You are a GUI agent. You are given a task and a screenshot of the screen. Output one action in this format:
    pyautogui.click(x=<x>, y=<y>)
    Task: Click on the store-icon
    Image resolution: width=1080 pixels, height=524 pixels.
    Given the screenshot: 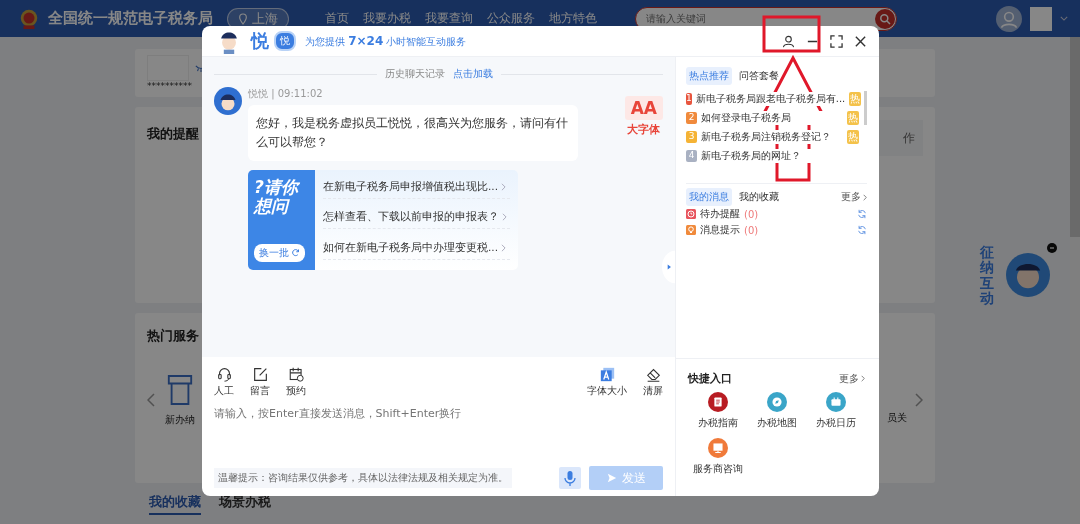 What is the action you would take?
    pyautogui.click(x=180, y=390)
    